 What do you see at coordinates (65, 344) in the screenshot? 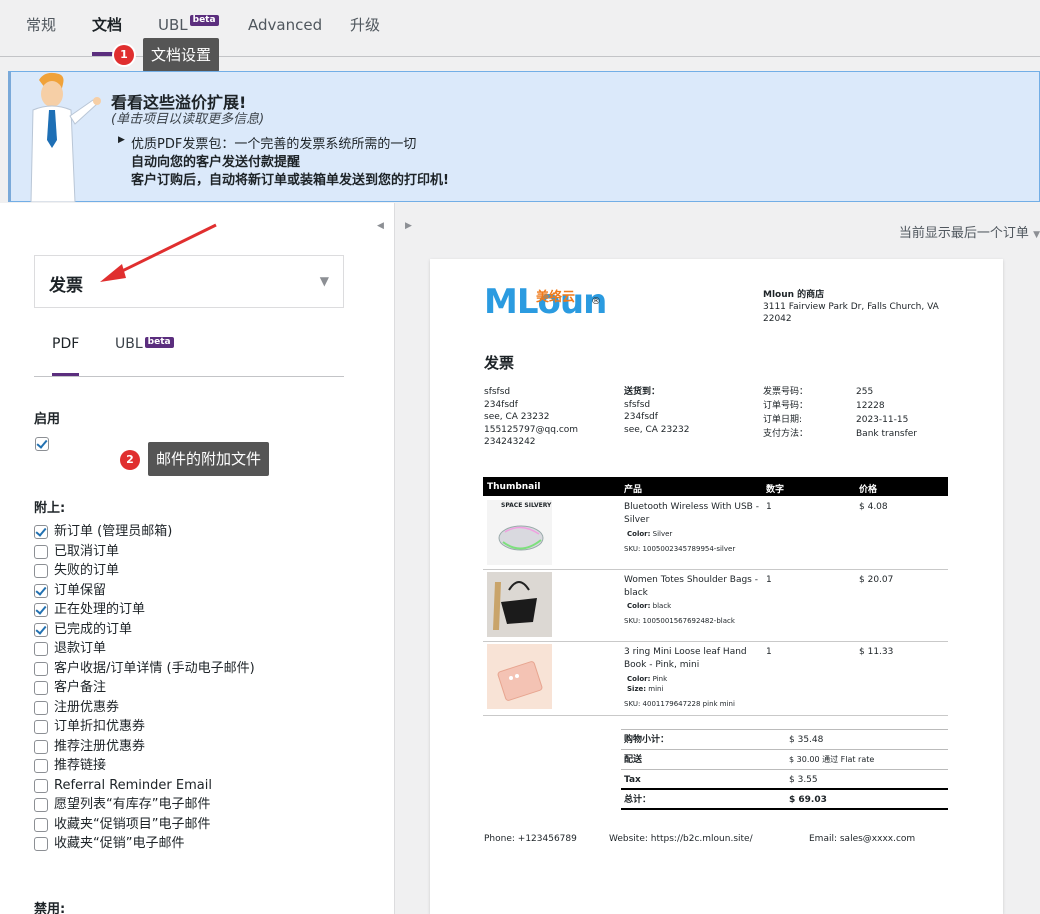
I see `subtab-pdf: PDF` at bounding box center [65, 344].